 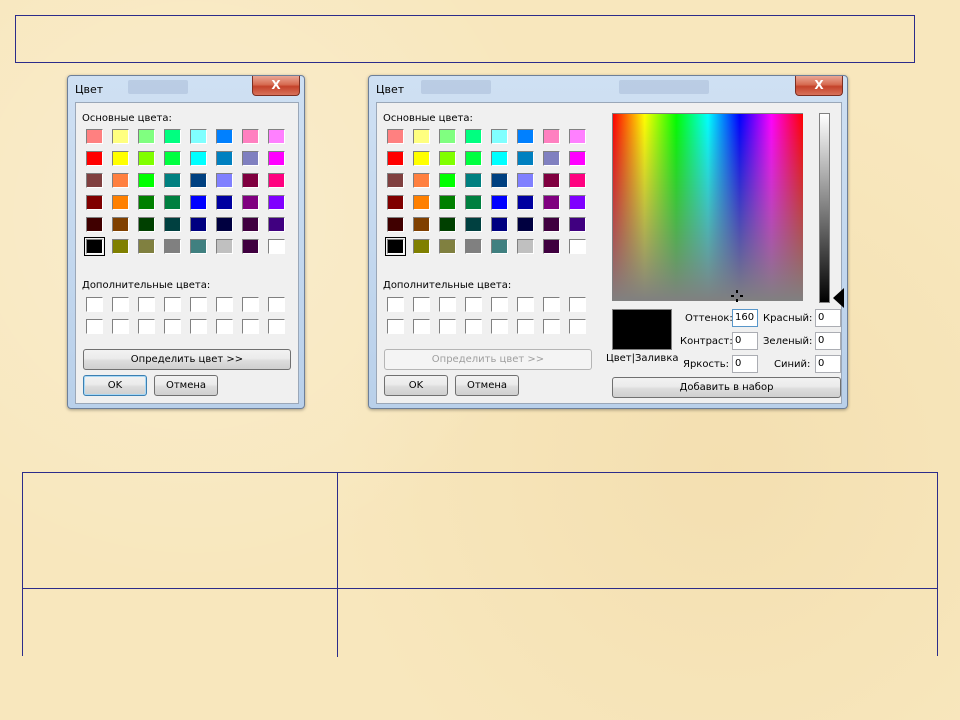 I want to click on close-button: X, so click(x=276, y=86).